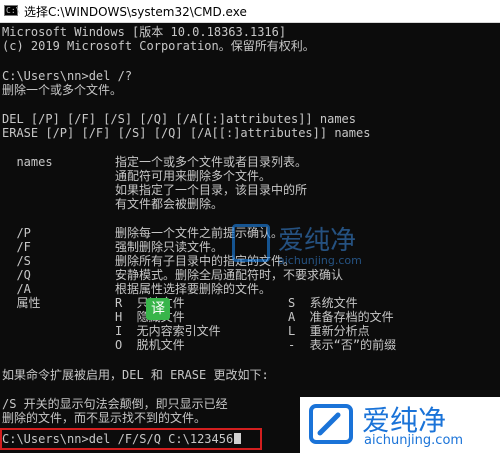 This screenshot has height=453, width=500. What do you see at coordinates (16, 275) in the screenshot?
I see `param-name: /Q` at bounding box center [16, 275].